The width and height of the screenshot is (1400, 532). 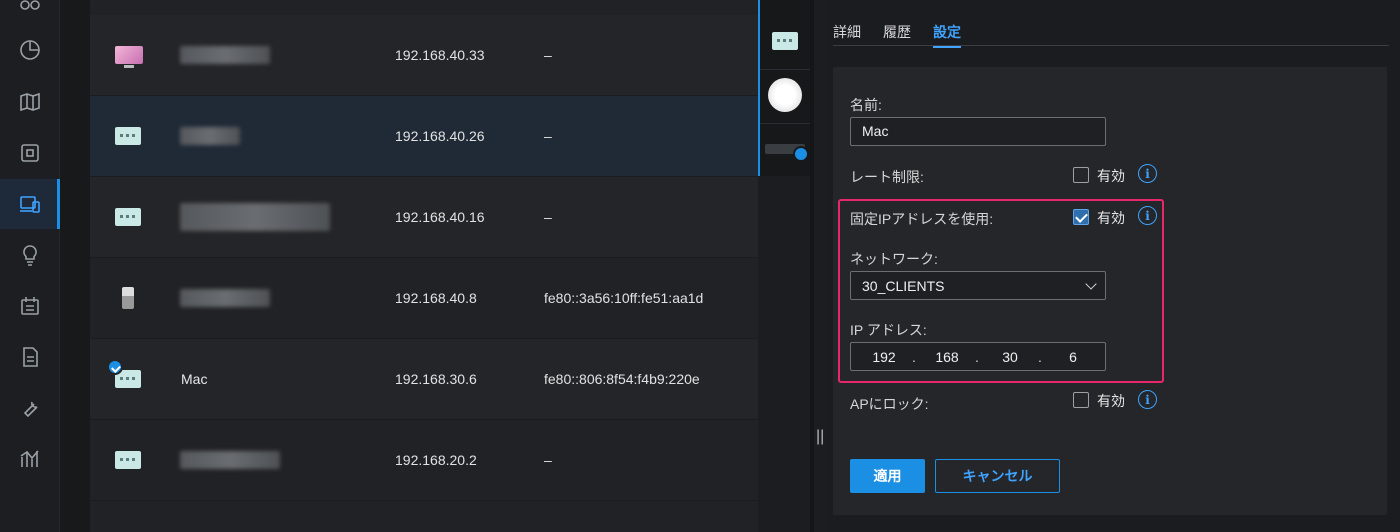 I want to click on statistics-icon, so click(x=29, y=458).